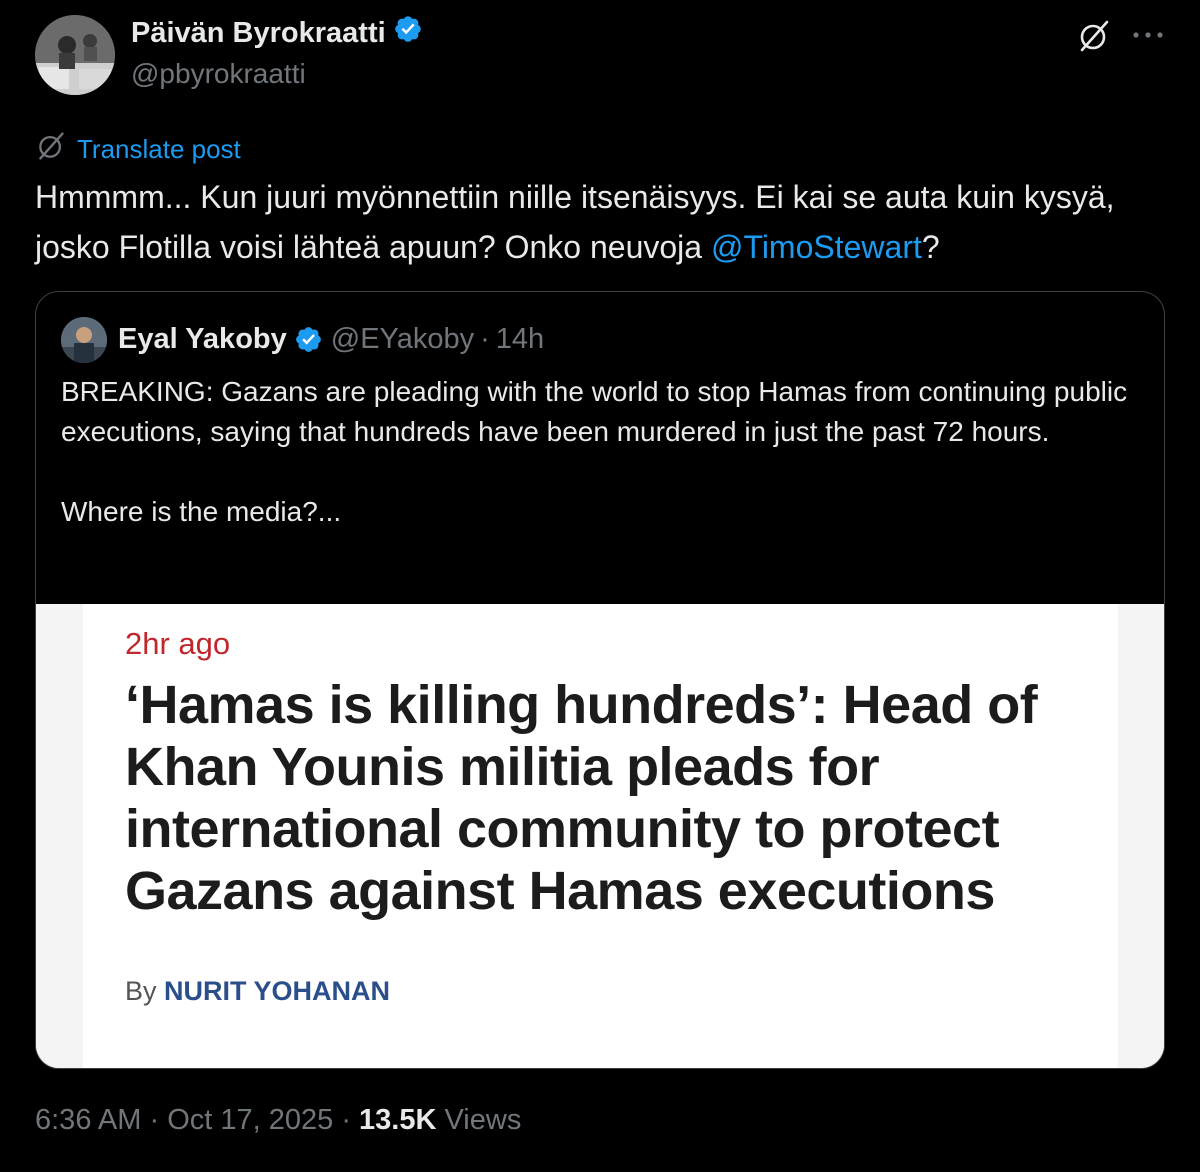  What do you see at coordinates (483, 1120) in the screenshot?
I see `views-label: Views` at bounding box center [483, 1120].